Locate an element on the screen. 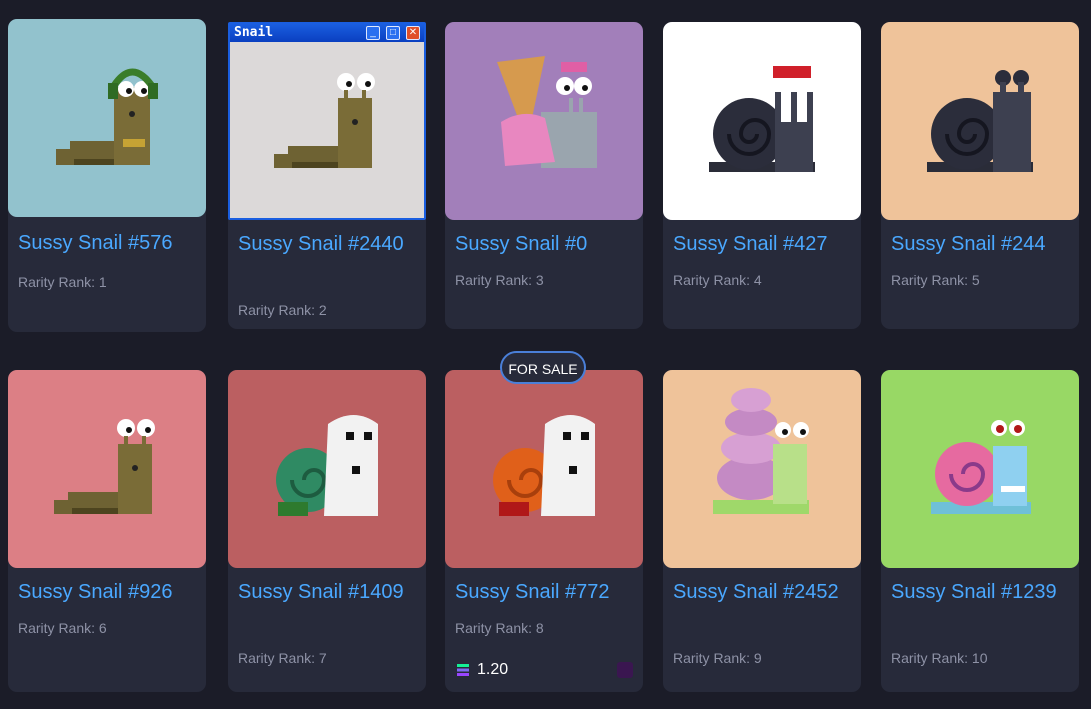  listing-price-row: 1.20 is located at coordinates (544, 670).